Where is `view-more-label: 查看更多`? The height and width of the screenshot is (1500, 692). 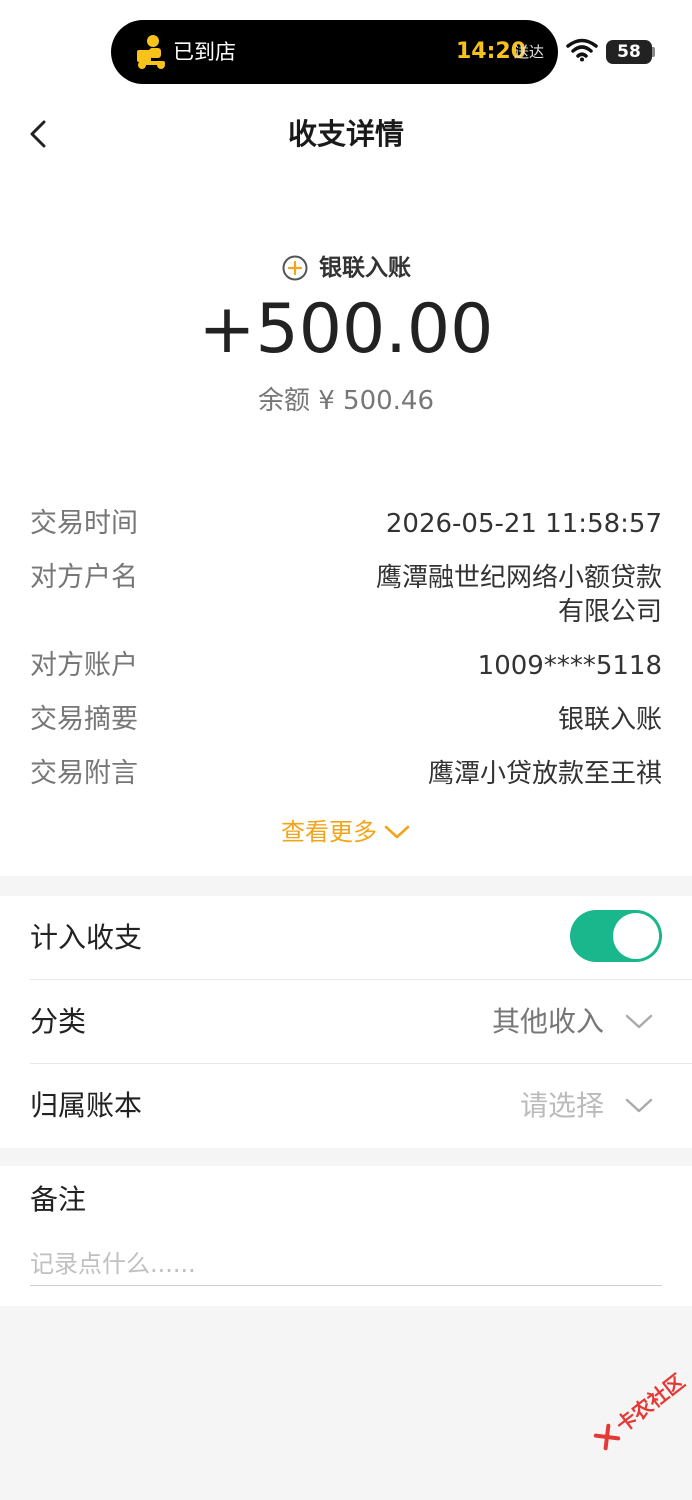 view-more-label: 查看更多 is located at coordinates (329, 832).